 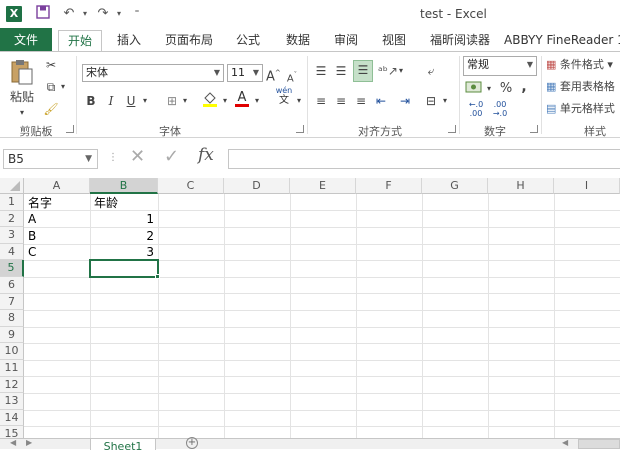 What do you see at coordinates (321, 71) in the screenshot?
I see `align-top-icon: ☰` at bounding box center [321, 71].